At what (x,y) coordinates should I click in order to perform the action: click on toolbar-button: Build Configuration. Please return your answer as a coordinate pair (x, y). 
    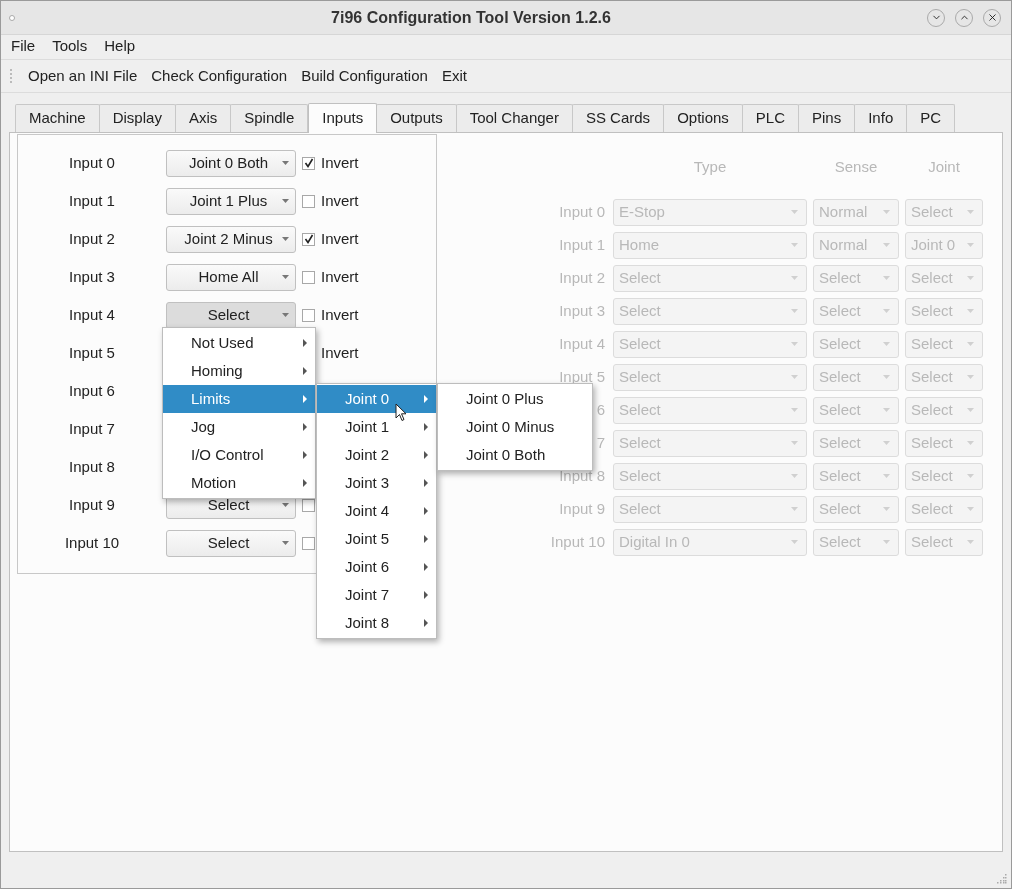
    Looking at the image, I should click on (364, 76).